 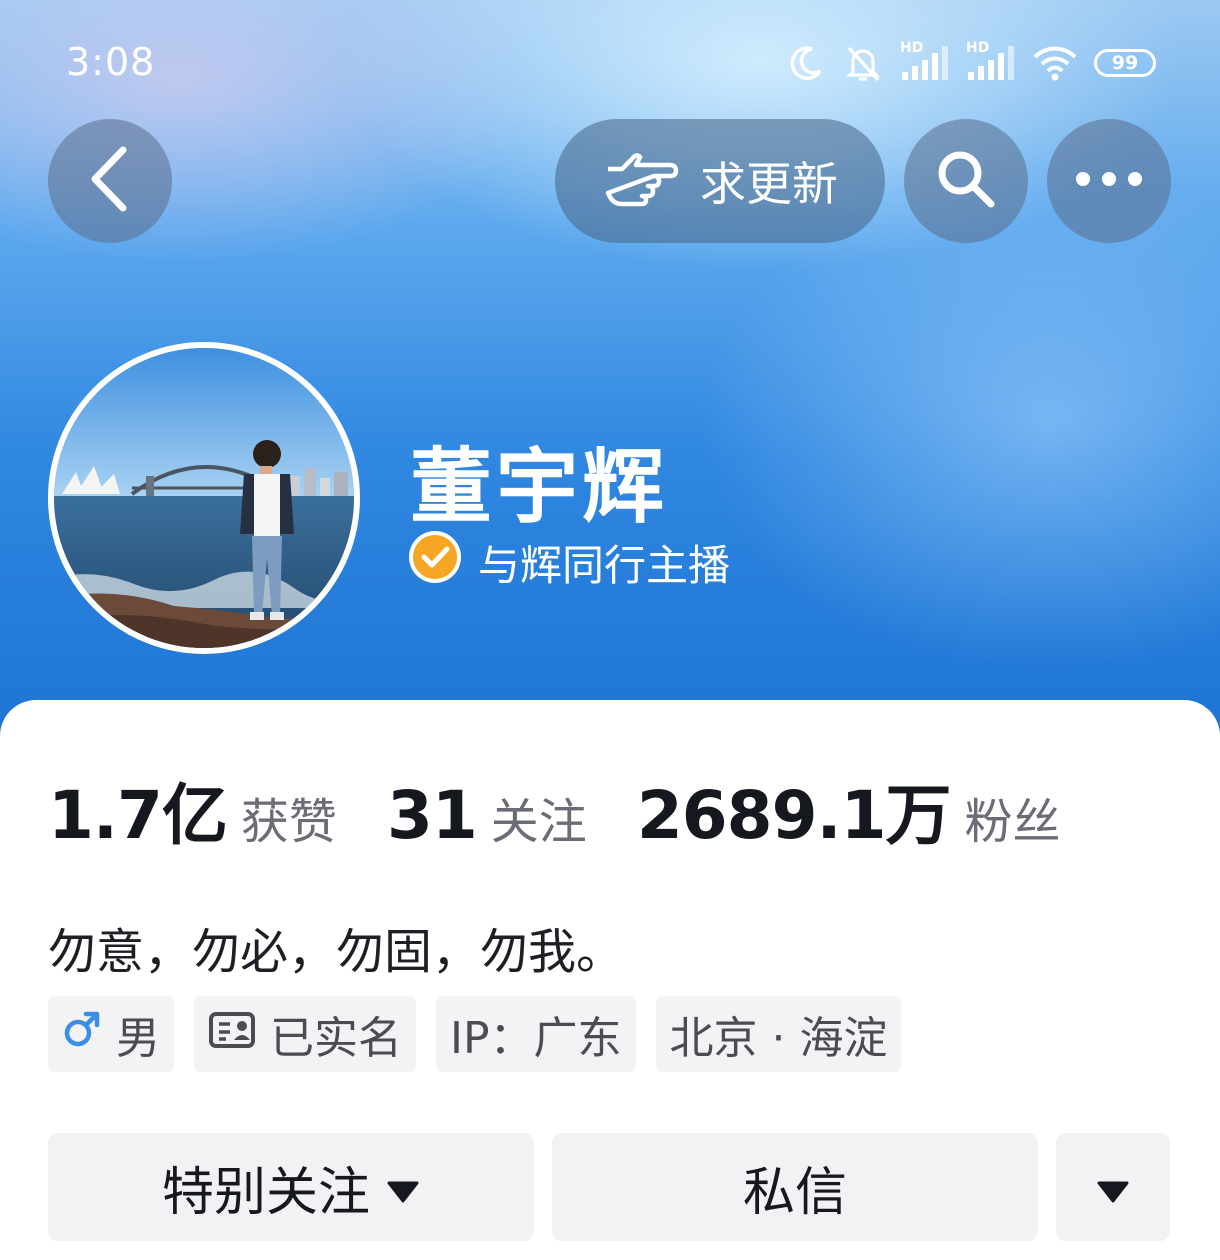 I want to click on tag-verified-name: 已实名, so click(x=305, y=1034).